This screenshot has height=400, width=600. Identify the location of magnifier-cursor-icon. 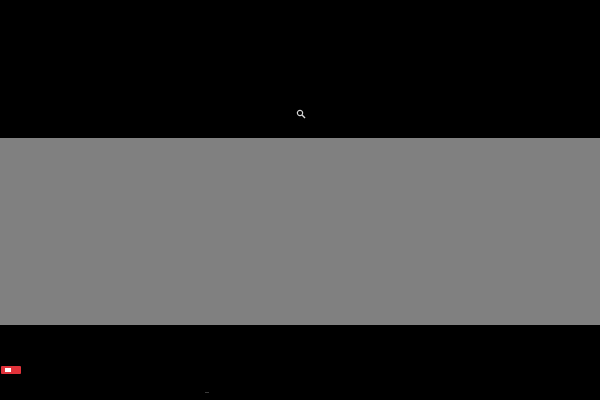
(301, 114).